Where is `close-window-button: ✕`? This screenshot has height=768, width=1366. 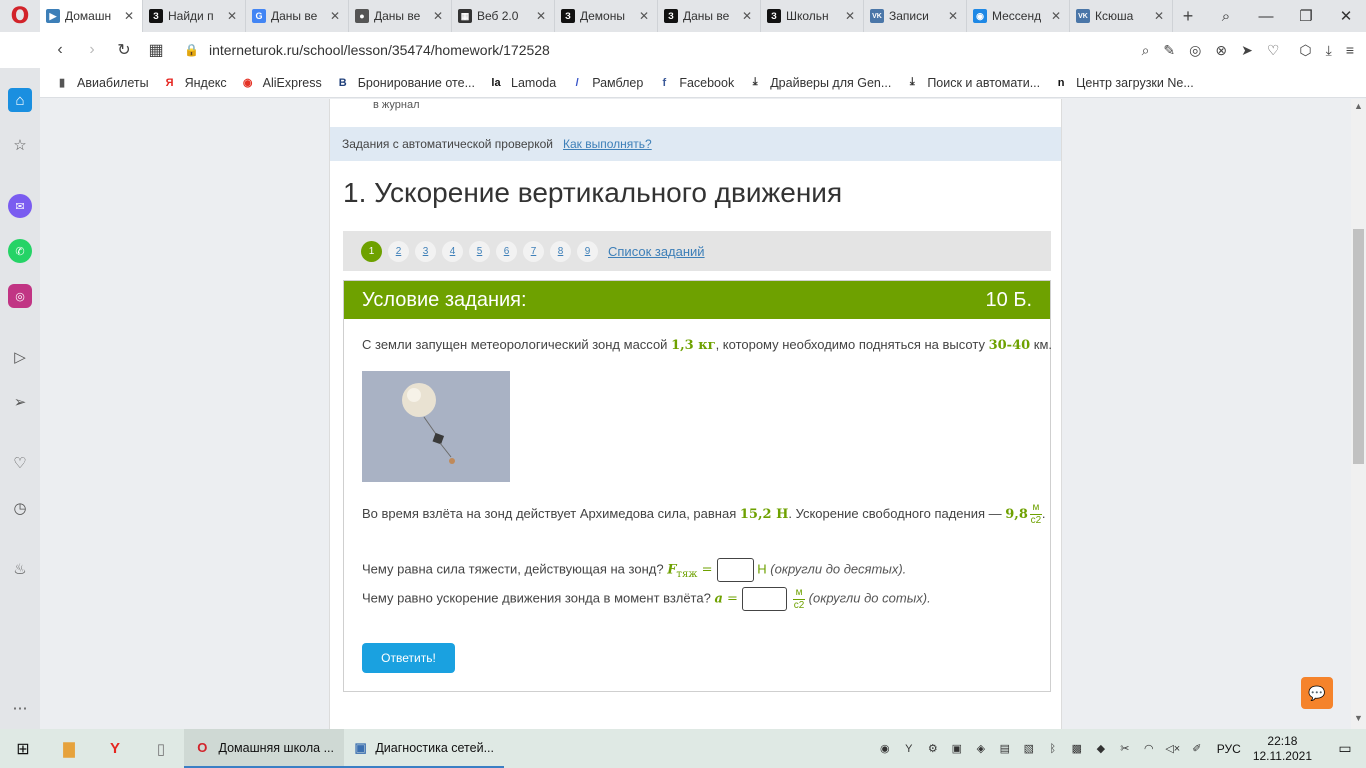 close-window-button: ✕ is located at coordinates (1346, 16).